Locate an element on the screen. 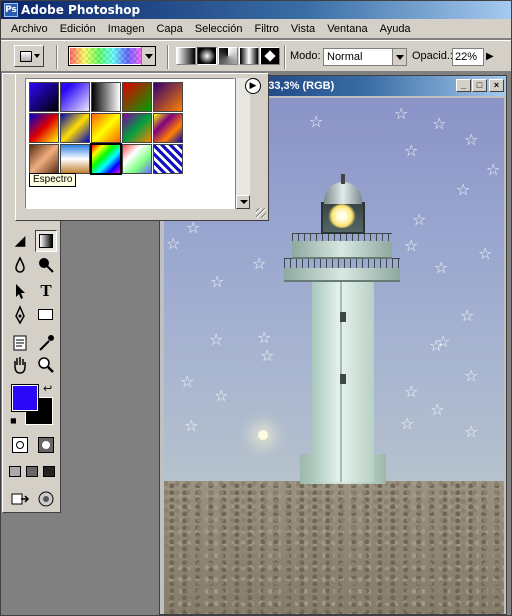  mode-select: Normal is located at coordinates (365, 57).